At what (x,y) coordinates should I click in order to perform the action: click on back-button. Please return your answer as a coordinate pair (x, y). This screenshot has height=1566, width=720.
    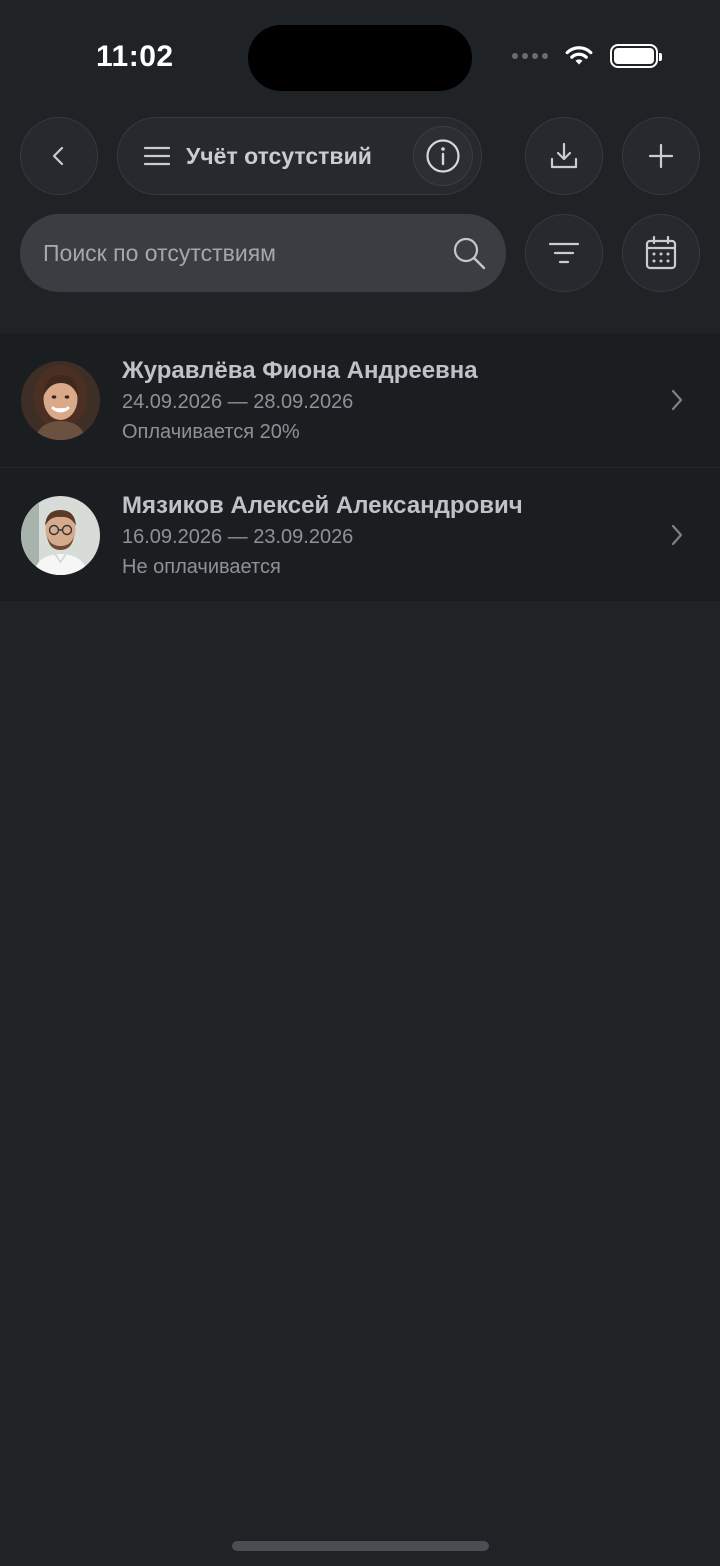
    Looking at the image, I should click on (59, 156).